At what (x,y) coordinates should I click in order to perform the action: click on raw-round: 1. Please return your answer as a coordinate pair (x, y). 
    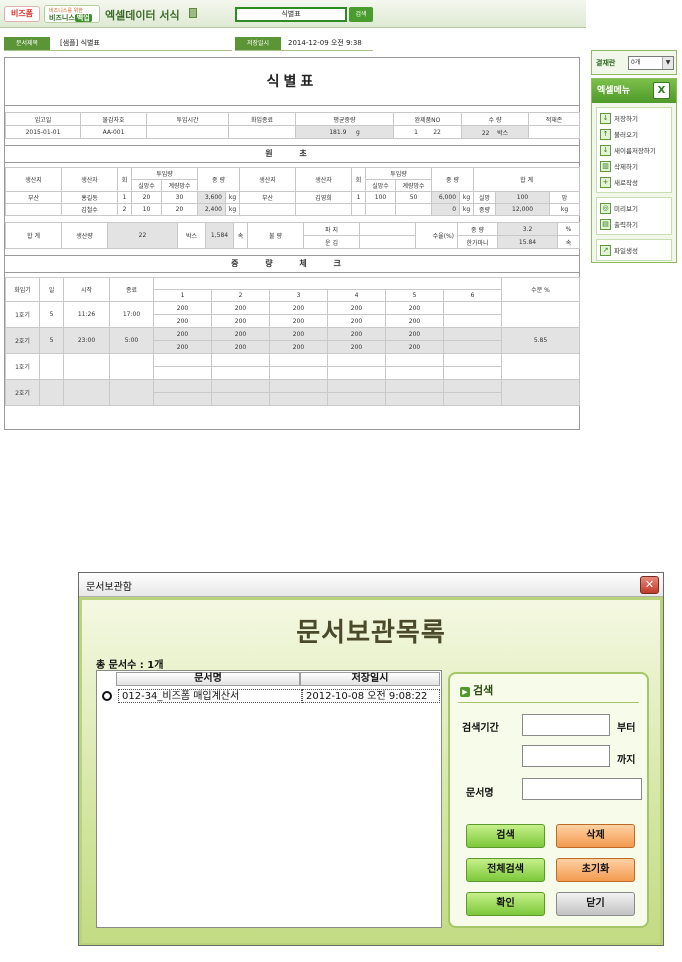
    Looking at the image, I should click on (124, 197).